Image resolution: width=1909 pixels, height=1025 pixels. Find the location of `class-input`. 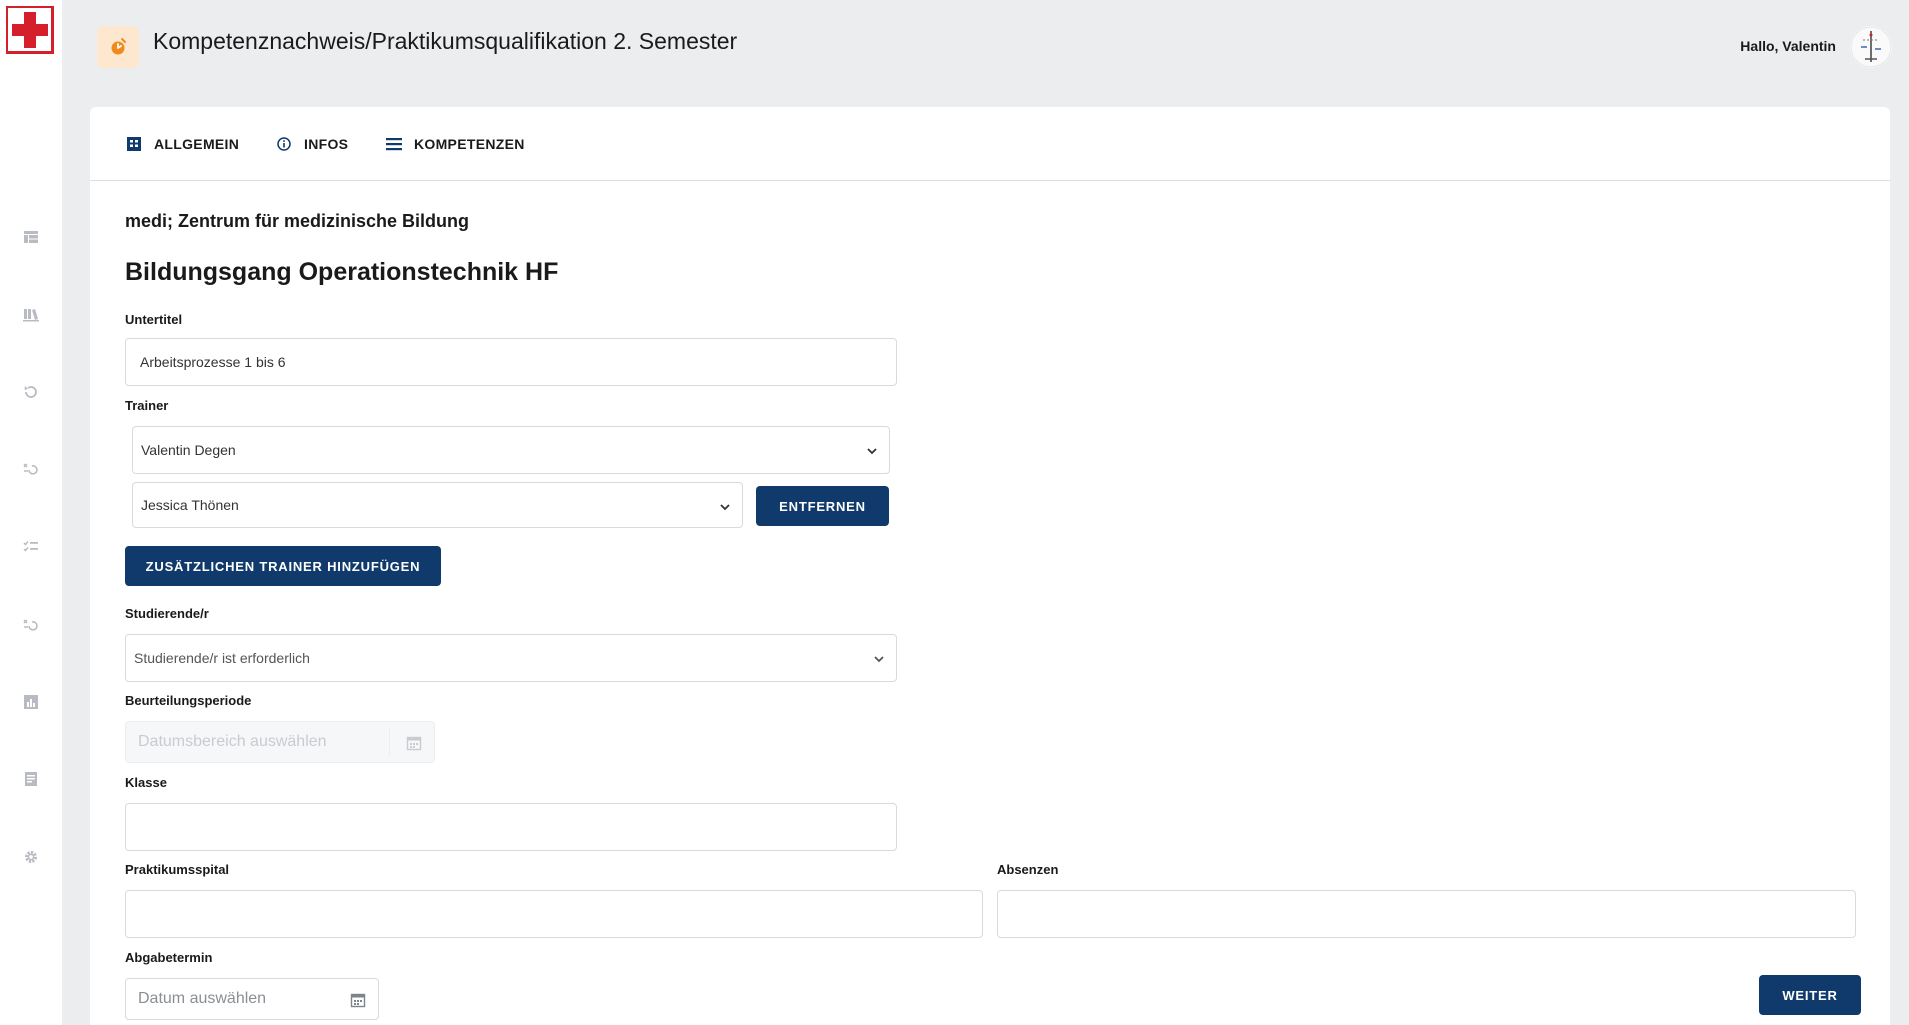

class-input is located at coordinates (511, 827).